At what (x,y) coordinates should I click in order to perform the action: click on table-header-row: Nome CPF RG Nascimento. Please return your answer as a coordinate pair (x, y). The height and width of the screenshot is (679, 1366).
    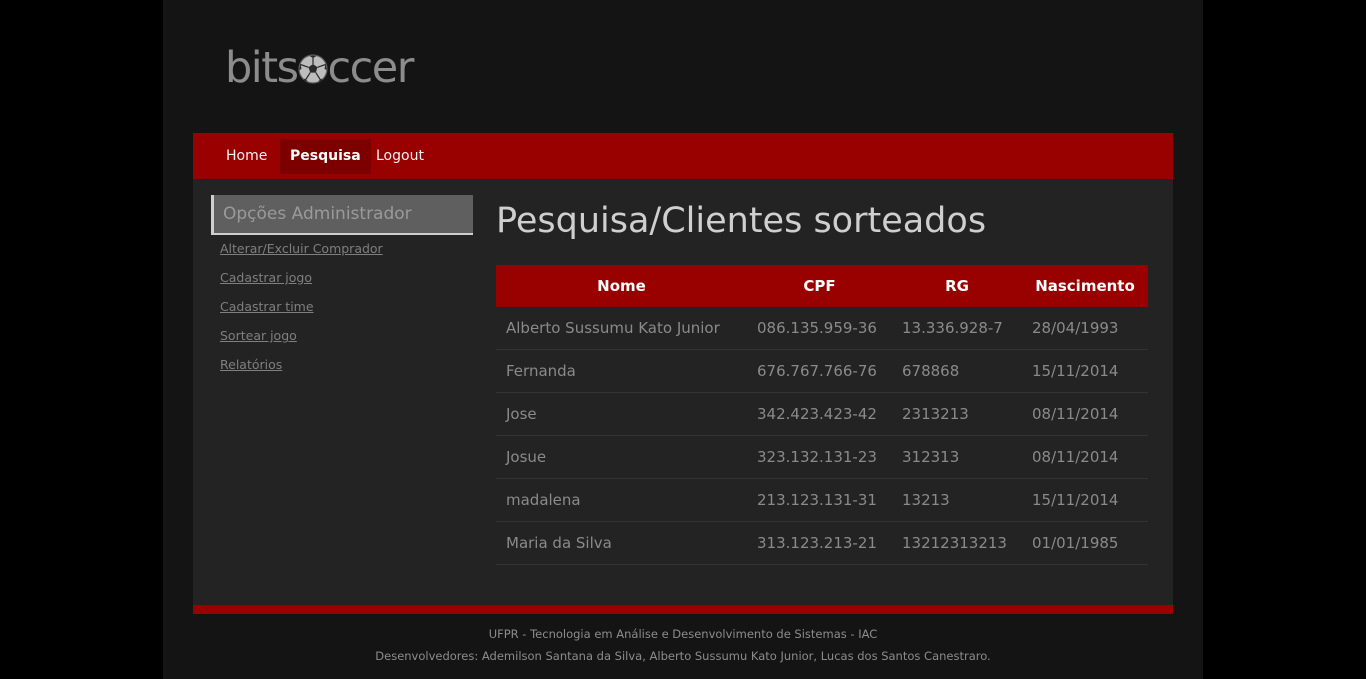
    Looking at the image, I should click on (822, 286).